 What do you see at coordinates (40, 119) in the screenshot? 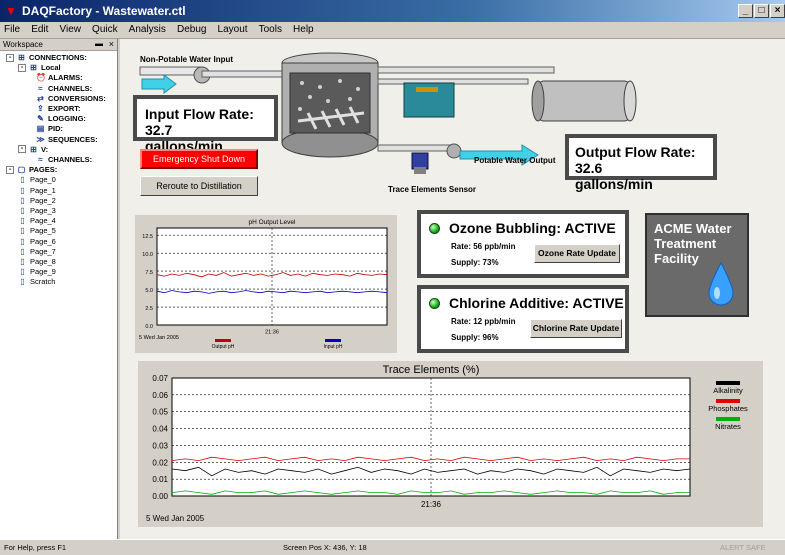
I see `folder-icon: ✎` at bounding box center [40, 119].